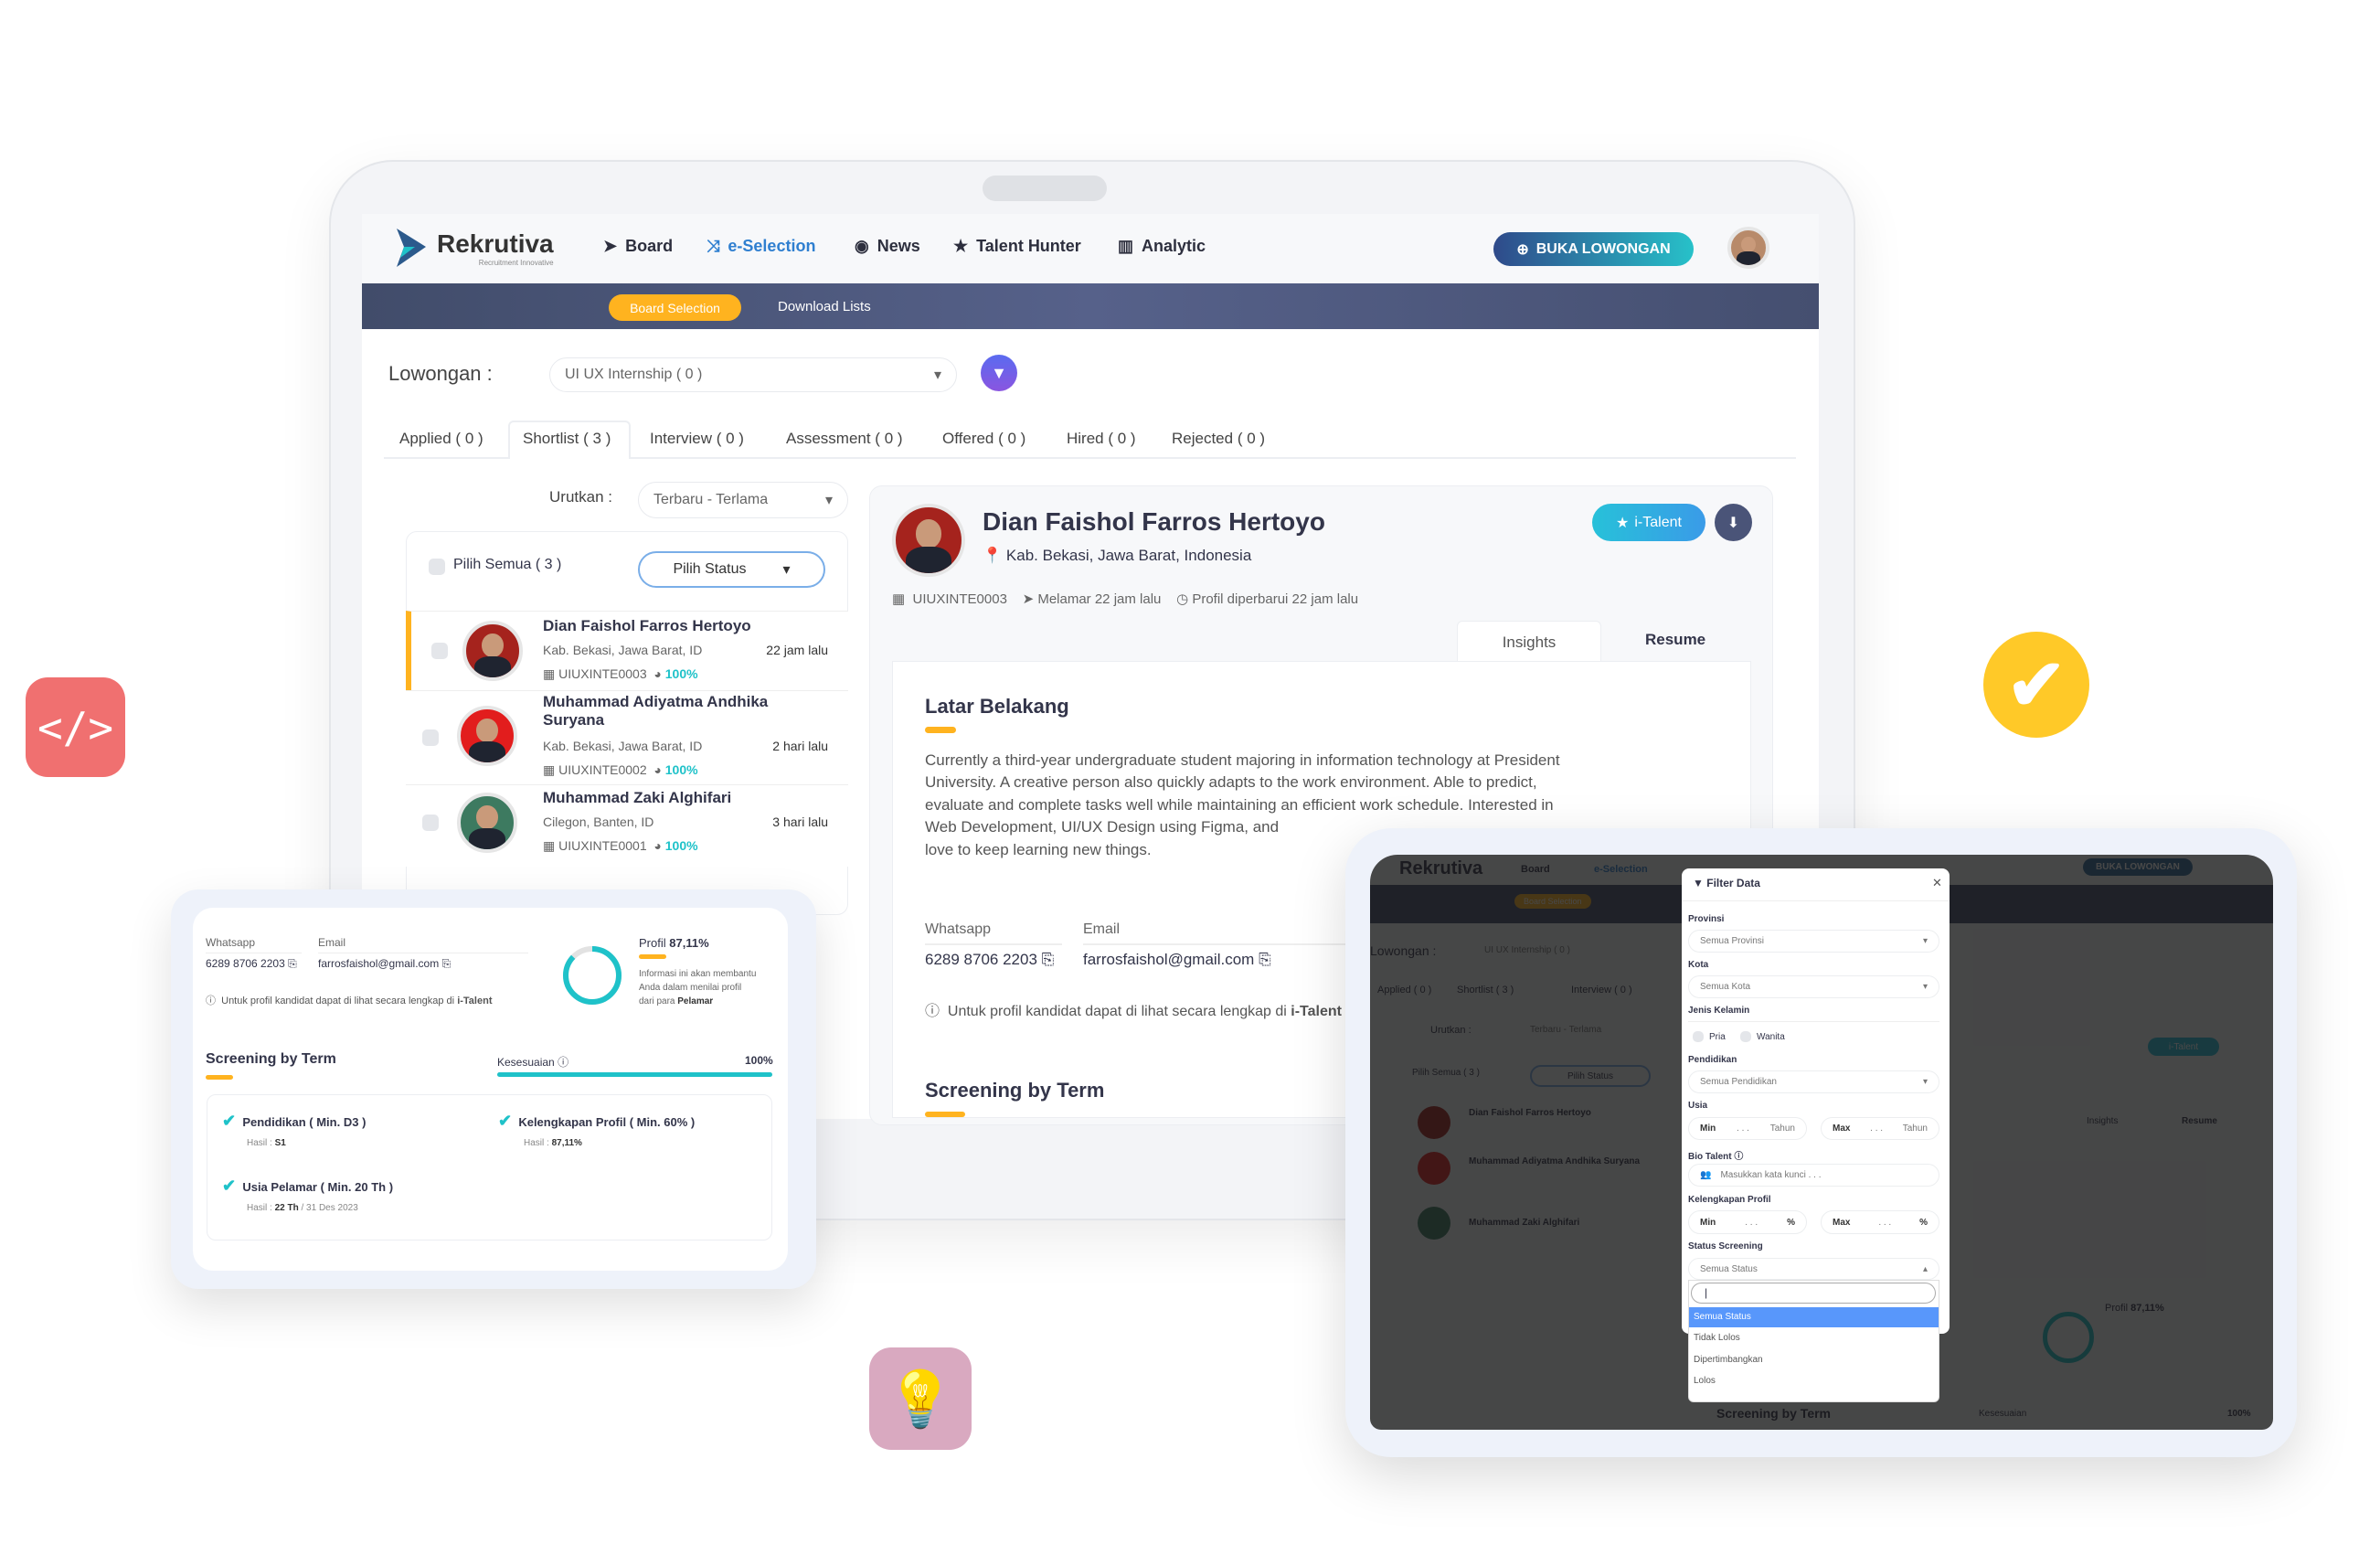 This screenshot has height=1544, width=2380. What do you see at coordinates (1814, 1081) in the screenshot?
I see `pendidikan-select: Semua Pendidikan ▾` at bounding box center [1814, 1081].